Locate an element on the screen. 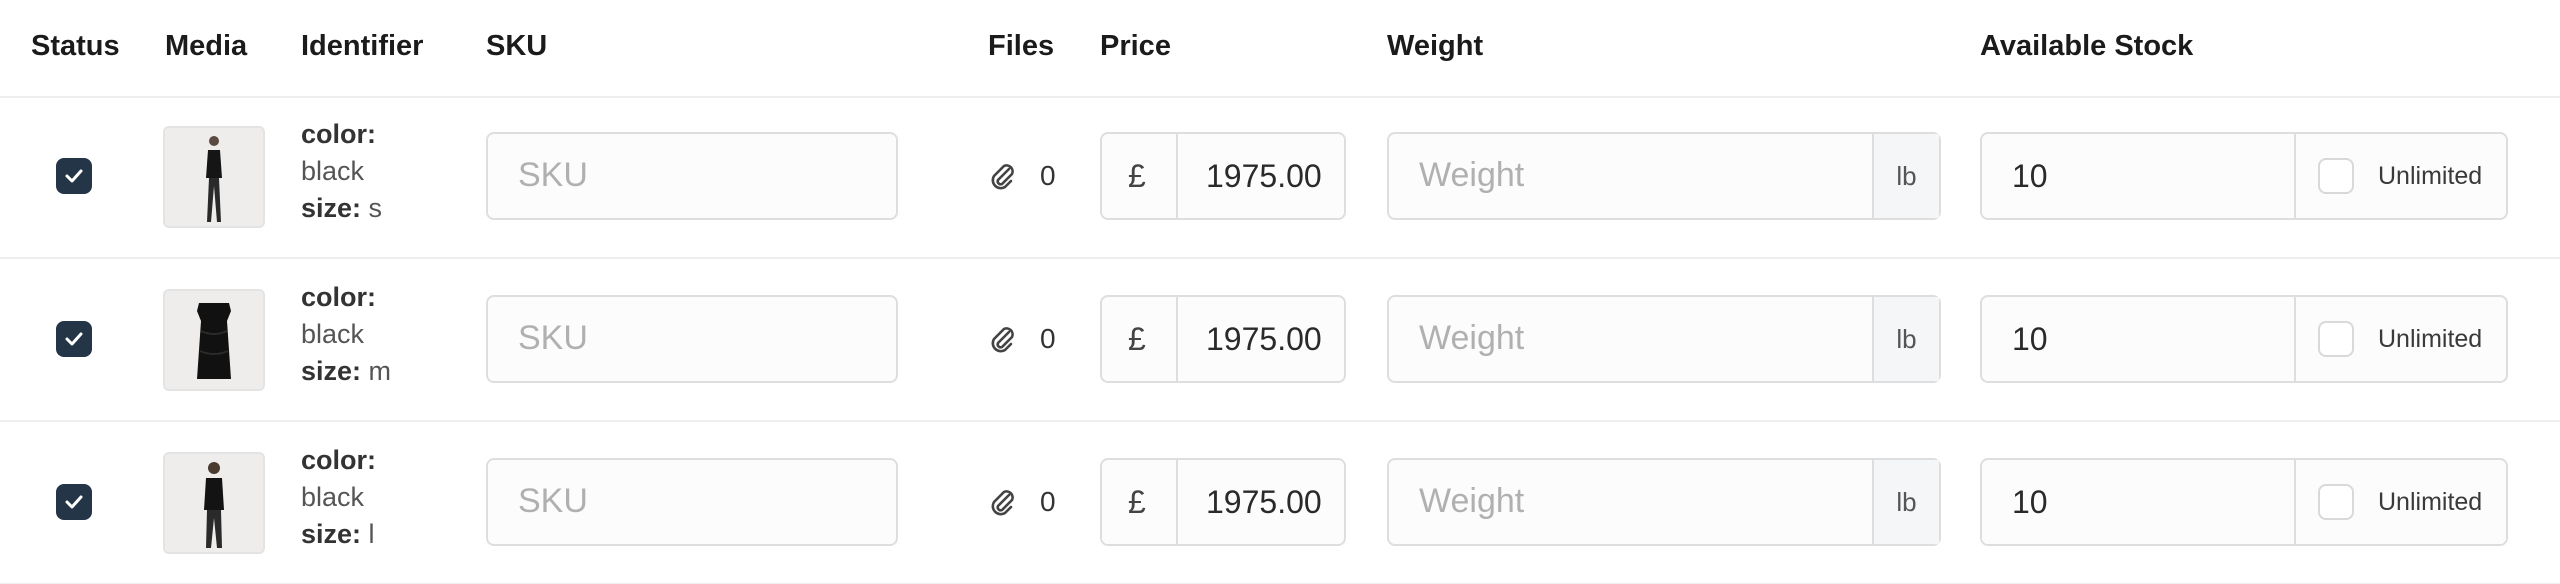  variant-identifier: color: black size: s is located at coordinates (341, 171).